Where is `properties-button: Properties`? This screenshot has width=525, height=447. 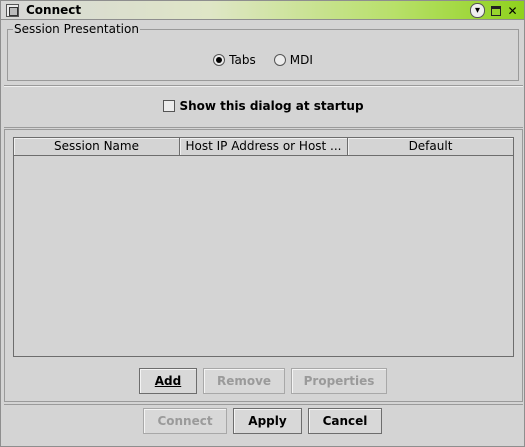 properties-button: Properties is located at coordinates (339, 381).